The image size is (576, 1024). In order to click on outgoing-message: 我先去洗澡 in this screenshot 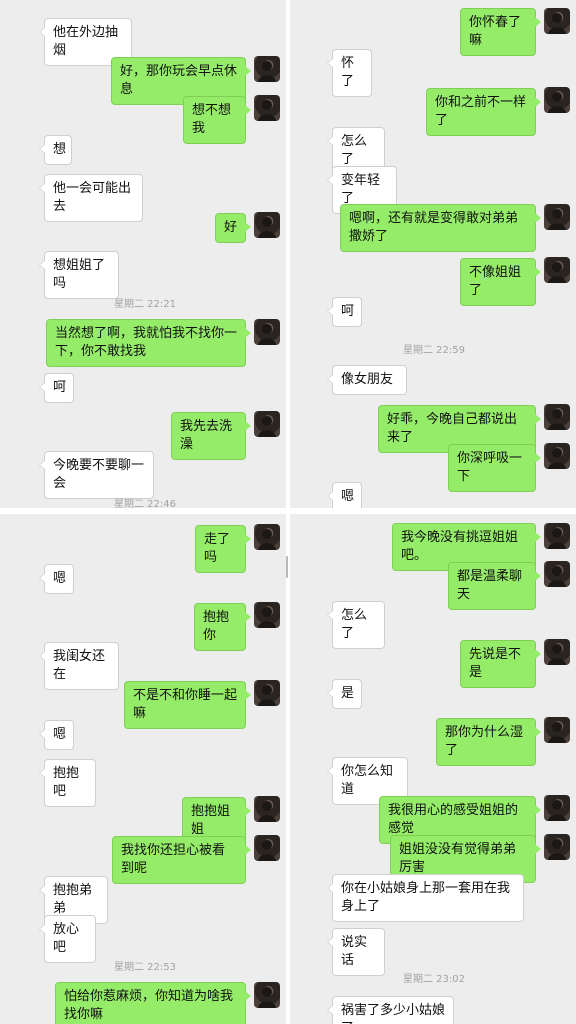, I will do `click(211, 436)`.